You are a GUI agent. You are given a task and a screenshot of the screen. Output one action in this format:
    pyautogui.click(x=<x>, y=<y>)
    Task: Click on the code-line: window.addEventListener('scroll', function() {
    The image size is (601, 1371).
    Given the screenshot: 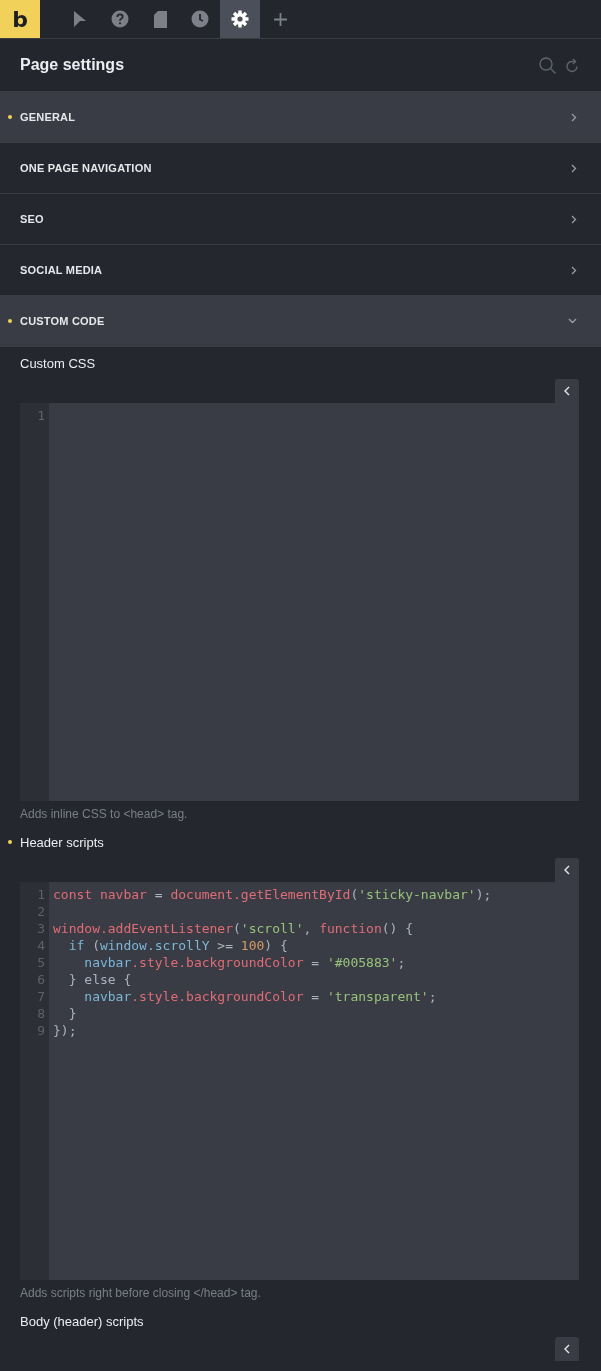 What is the action you would take?
    pyautogui.click(x=234, y=928)
    